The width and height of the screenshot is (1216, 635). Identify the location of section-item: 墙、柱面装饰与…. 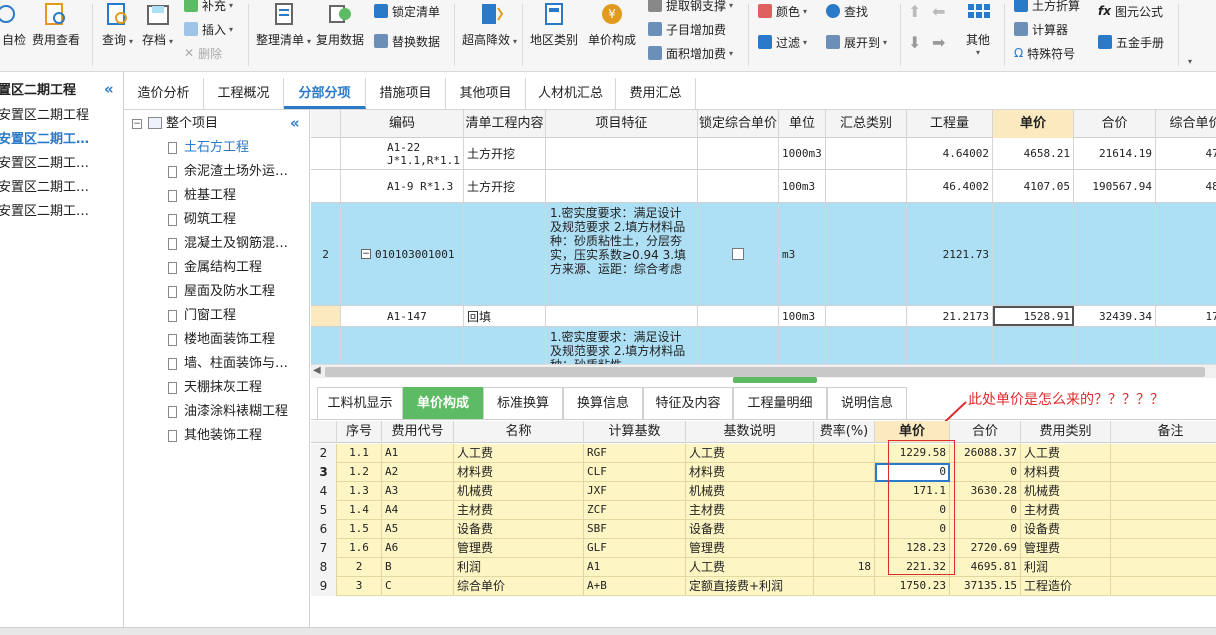
(217, 364).